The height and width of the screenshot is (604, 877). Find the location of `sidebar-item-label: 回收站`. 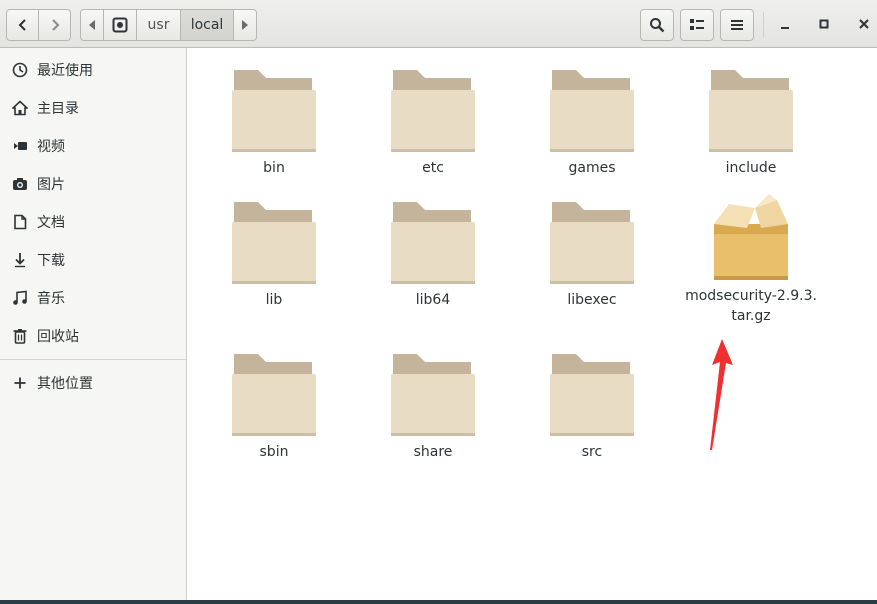

sidebar-item-label: 回收站 is located at coordinates (58, 337).